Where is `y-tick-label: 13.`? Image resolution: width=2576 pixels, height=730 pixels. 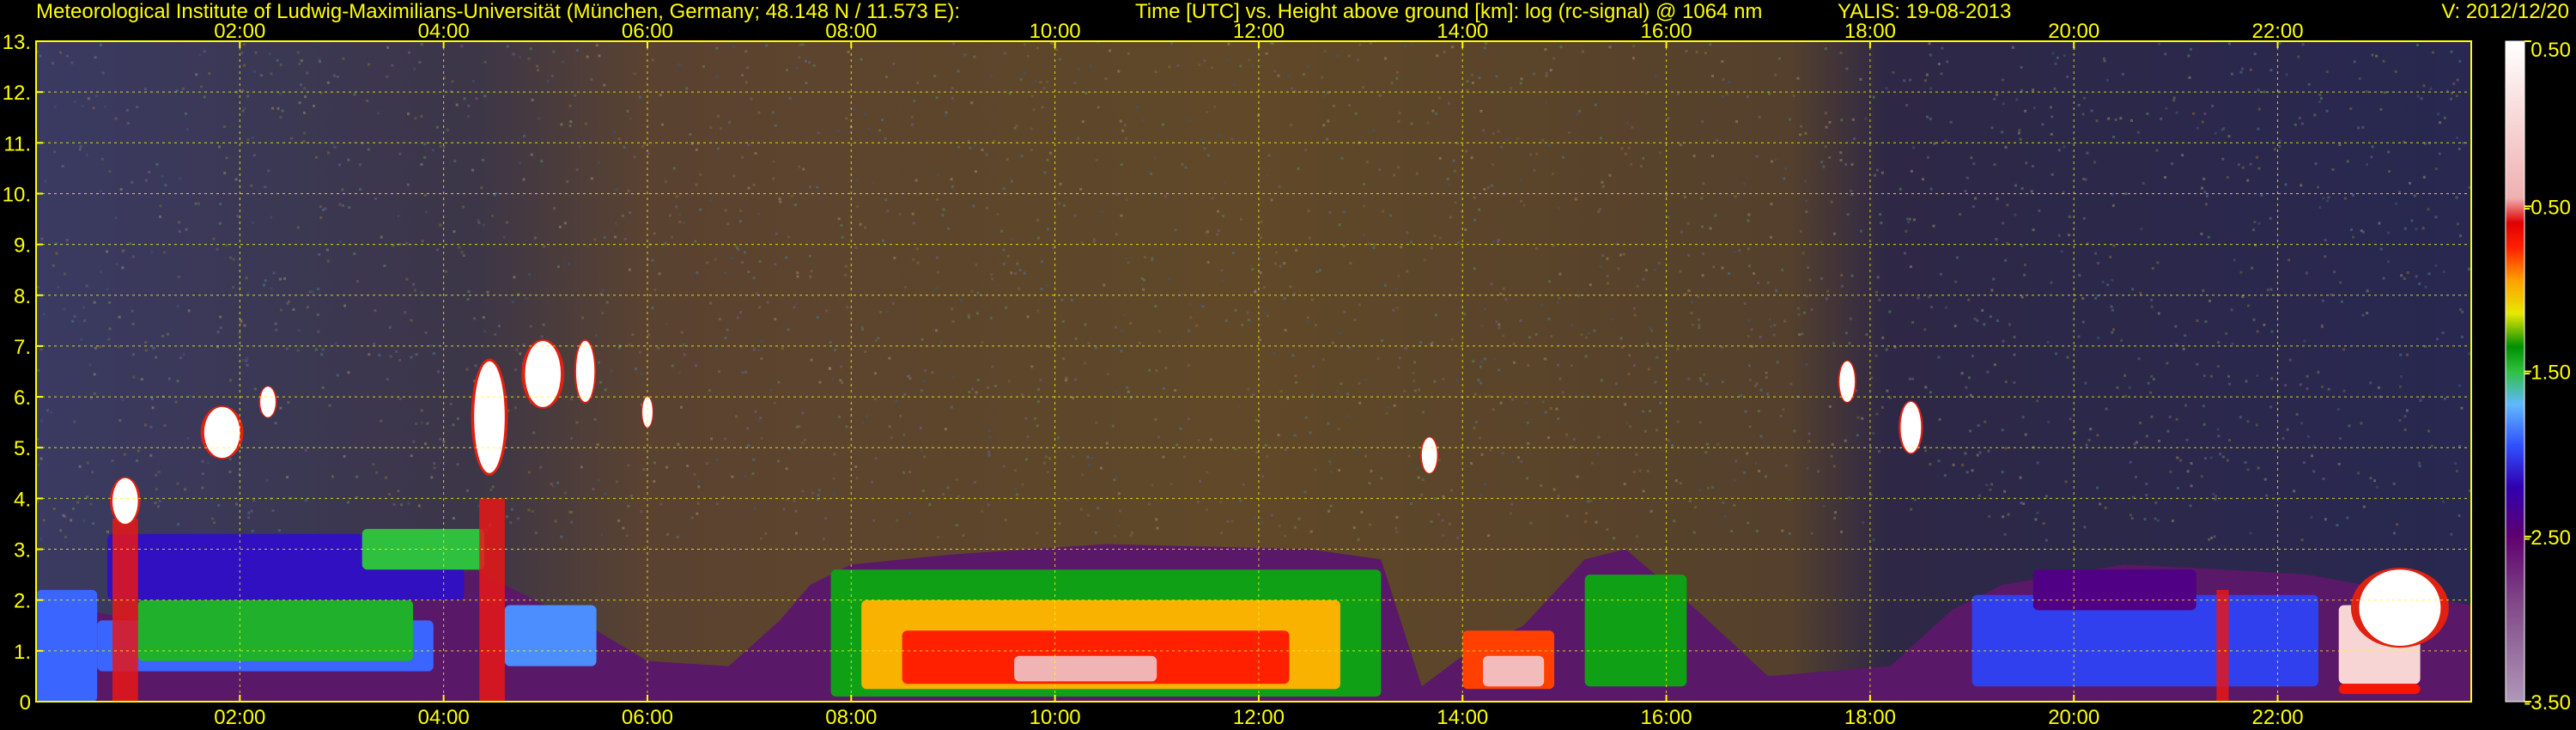
y-tick-label: 13. is located at coordinates (17, 42).